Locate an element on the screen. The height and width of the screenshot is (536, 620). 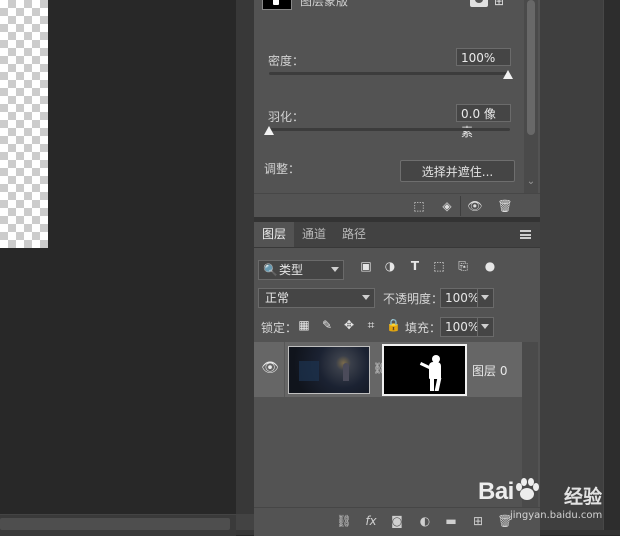
lock-label: 锁定： is located at coordinates (279, 328).